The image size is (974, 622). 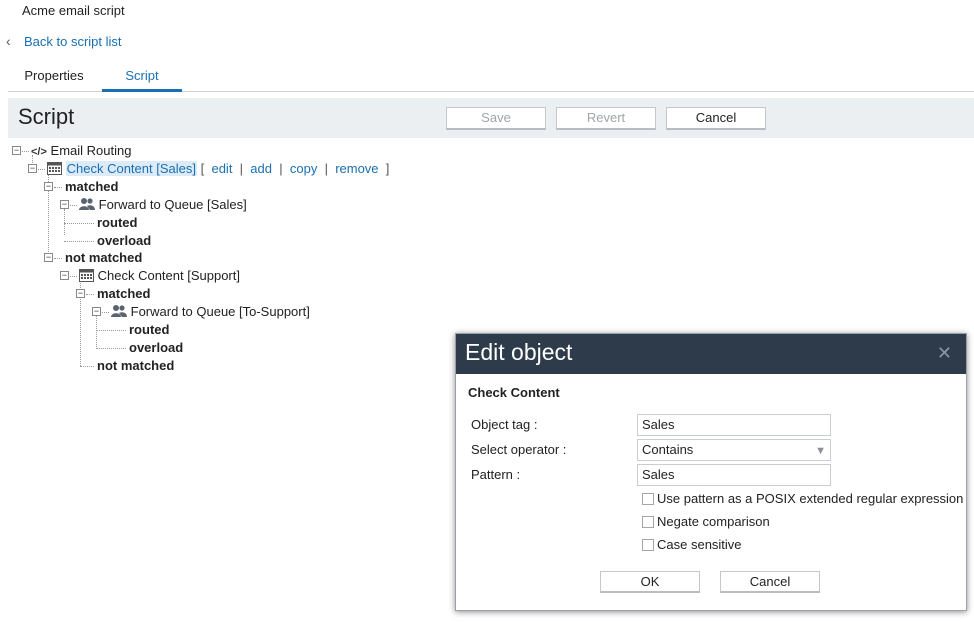 I want to click on back-to-script-list-link: ‹ Back to script list, so click(x=64, y=41).